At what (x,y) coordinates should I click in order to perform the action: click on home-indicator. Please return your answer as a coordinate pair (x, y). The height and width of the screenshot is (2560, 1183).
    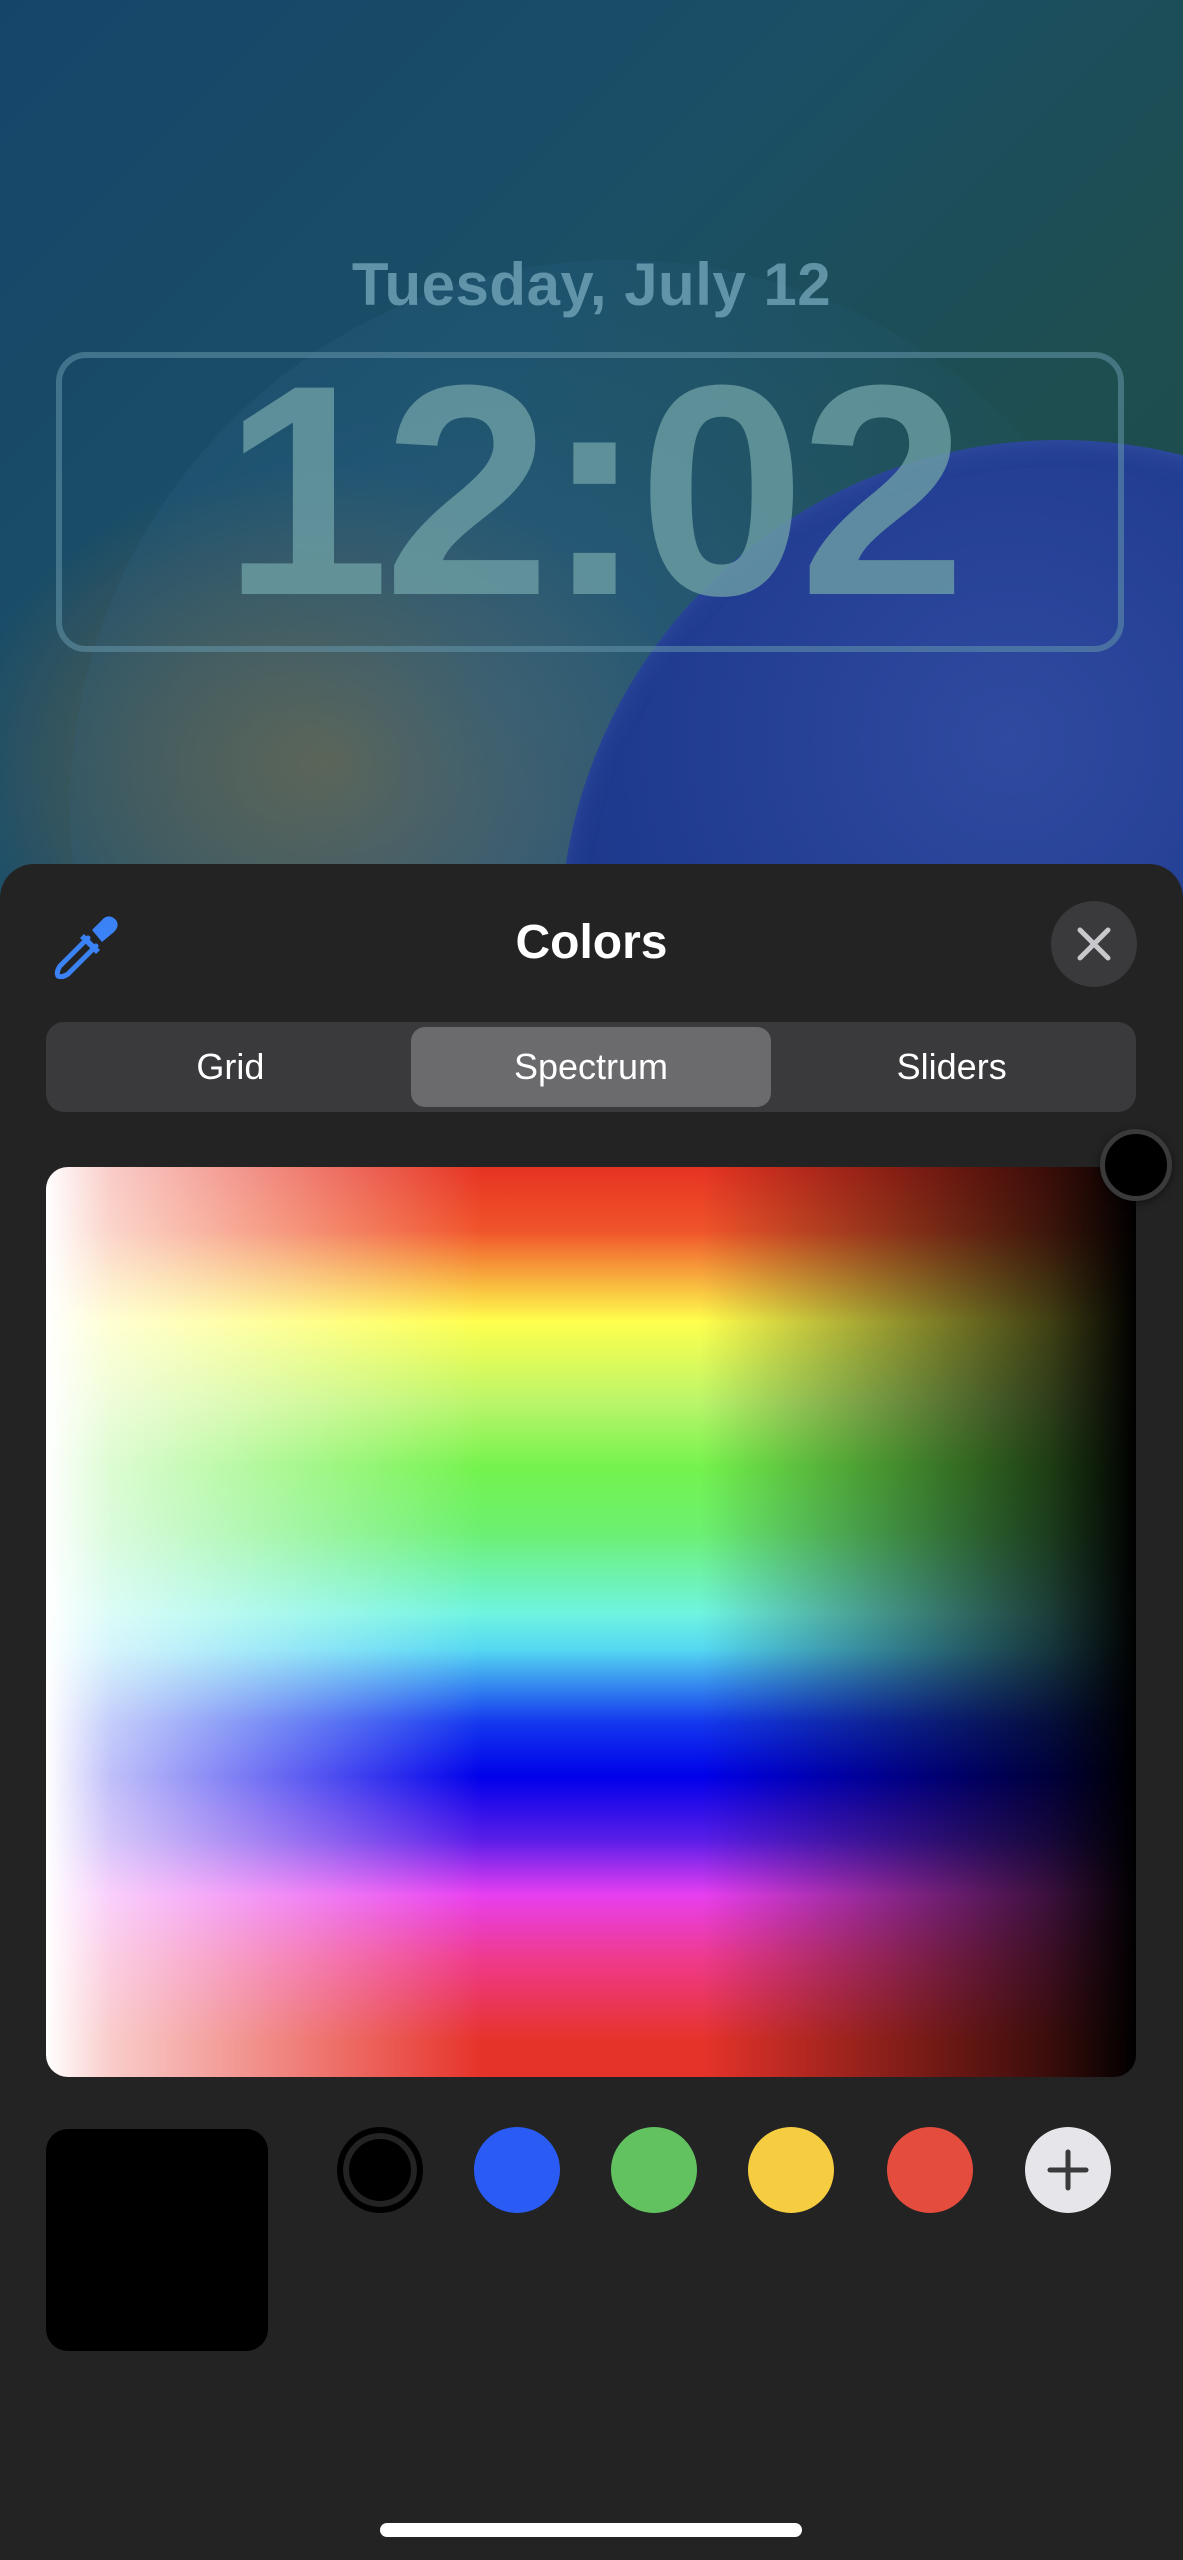
    Looking at the image, I should click on (591, 2530).